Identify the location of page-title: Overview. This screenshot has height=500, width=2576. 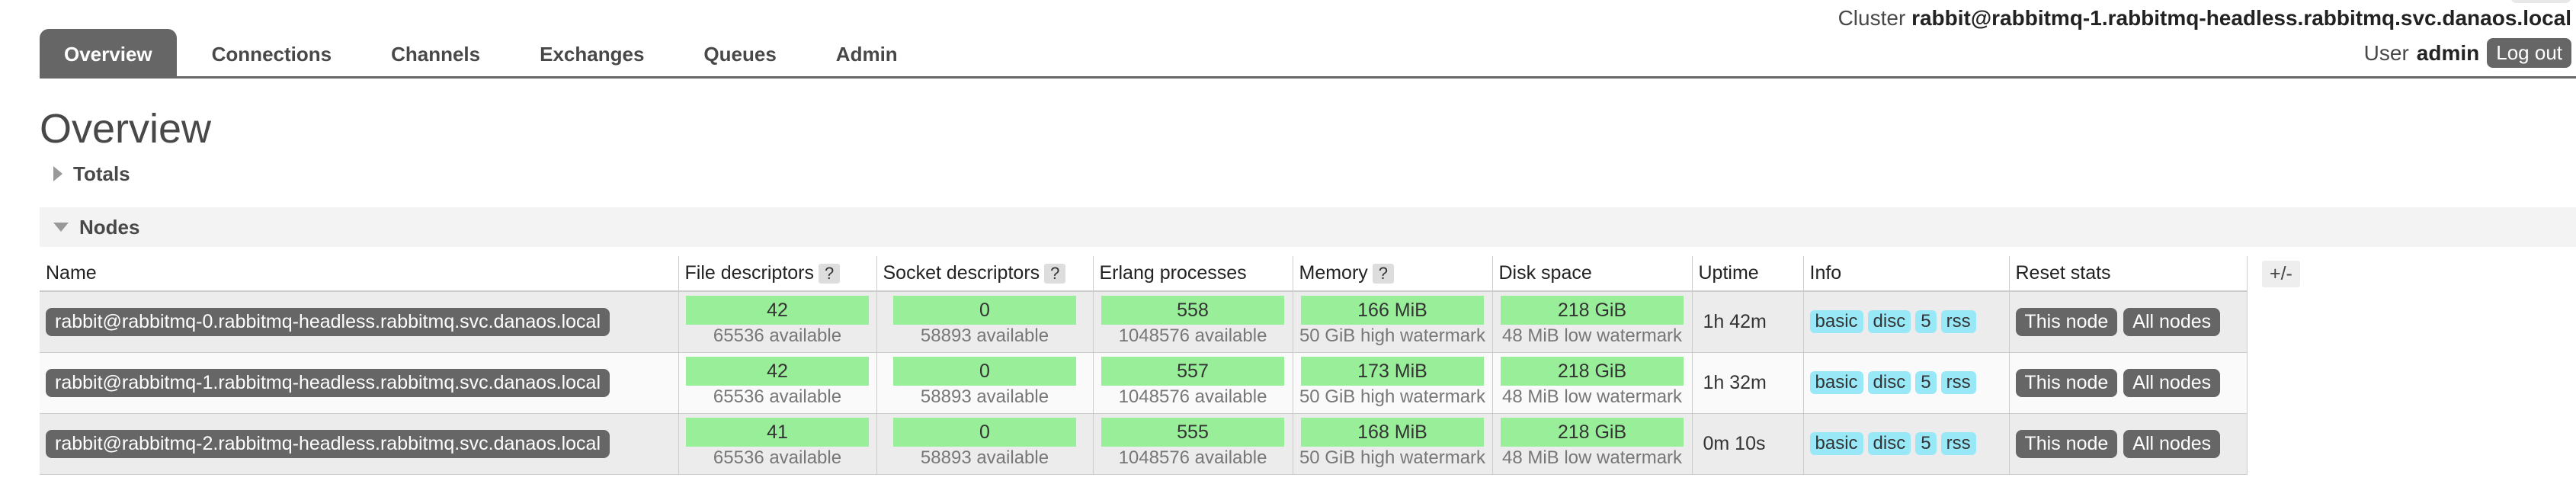
(126, 129).